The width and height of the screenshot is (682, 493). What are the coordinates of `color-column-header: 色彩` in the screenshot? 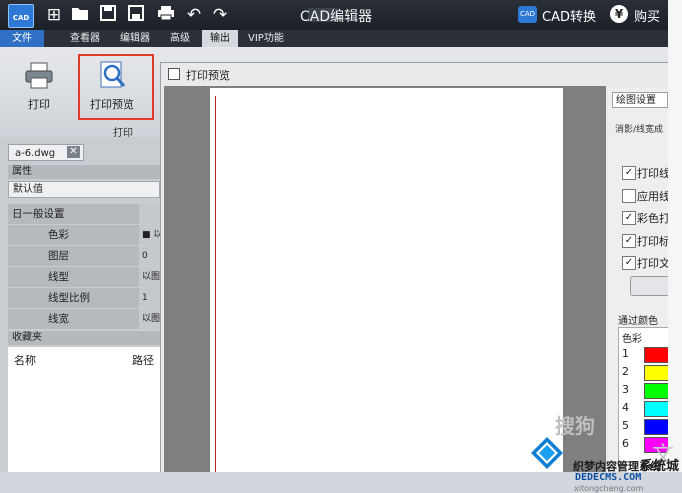 It's located at (632, 339).